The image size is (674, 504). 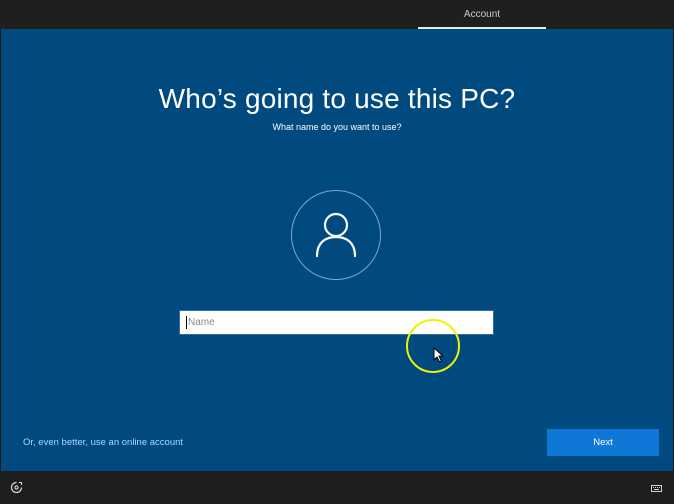 What do you see at coordinates (103, 442) in the screenshot?
I see `online-account-link: Or, even better, use an online account` at bounding box center [103, 442].